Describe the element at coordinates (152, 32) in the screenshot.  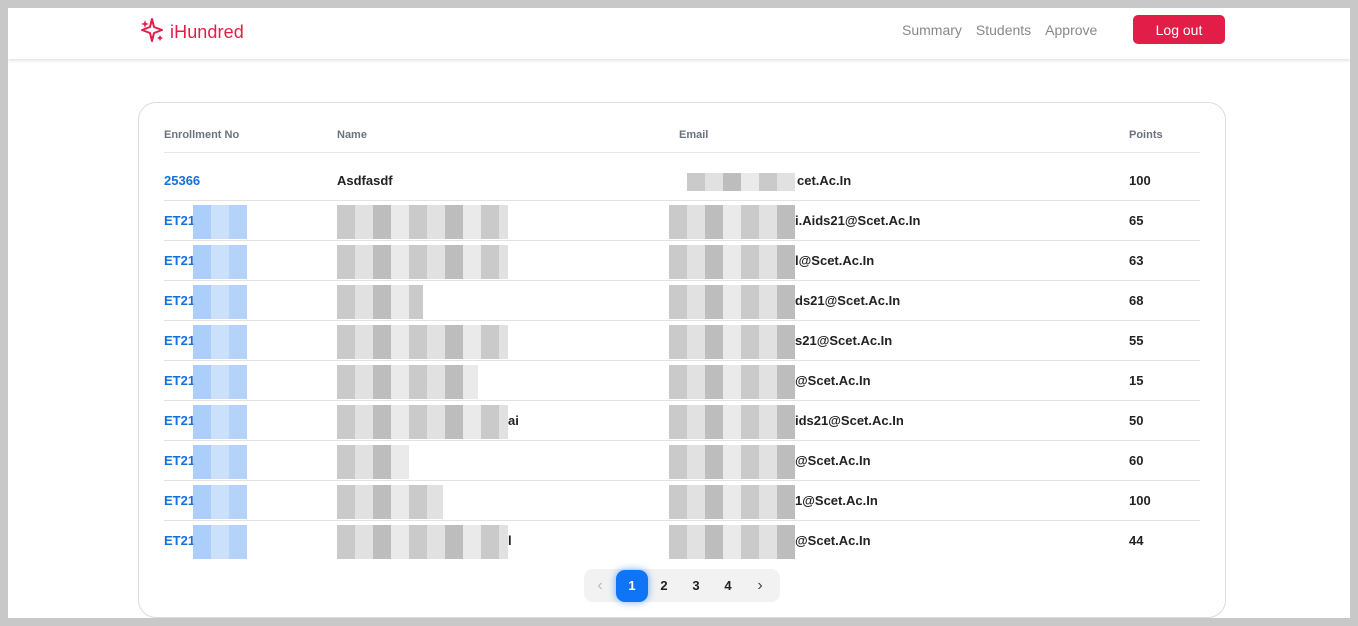
I see `sparkle-logo-icon` at that location.